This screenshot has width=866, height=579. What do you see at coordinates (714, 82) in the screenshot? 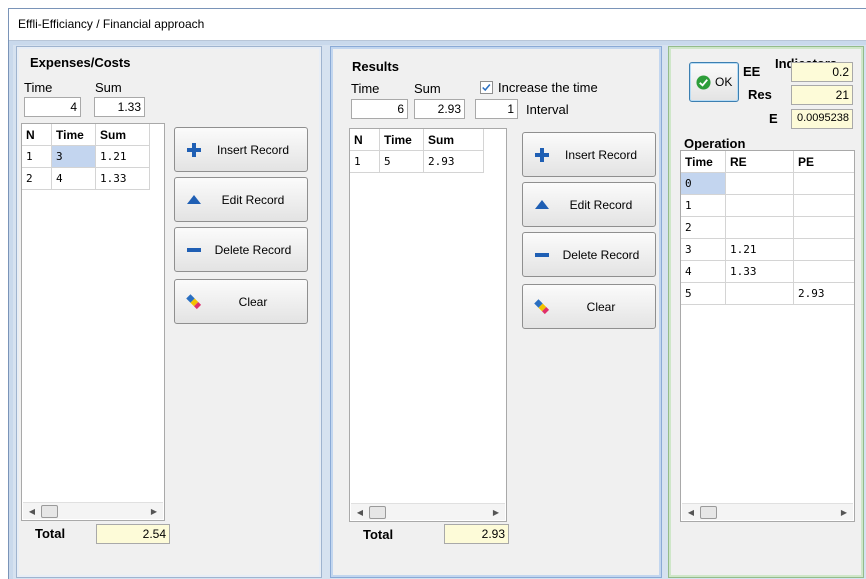
I see `ok-button: OK` at bounding box center [714, 82].